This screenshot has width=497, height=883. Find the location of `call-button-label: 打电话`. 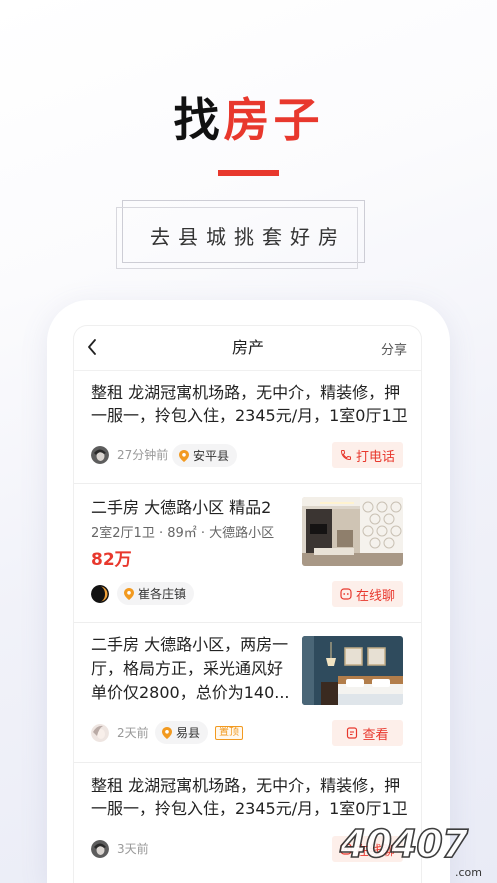

call-button-label: 打电话 is located at coordinates (375, 457).